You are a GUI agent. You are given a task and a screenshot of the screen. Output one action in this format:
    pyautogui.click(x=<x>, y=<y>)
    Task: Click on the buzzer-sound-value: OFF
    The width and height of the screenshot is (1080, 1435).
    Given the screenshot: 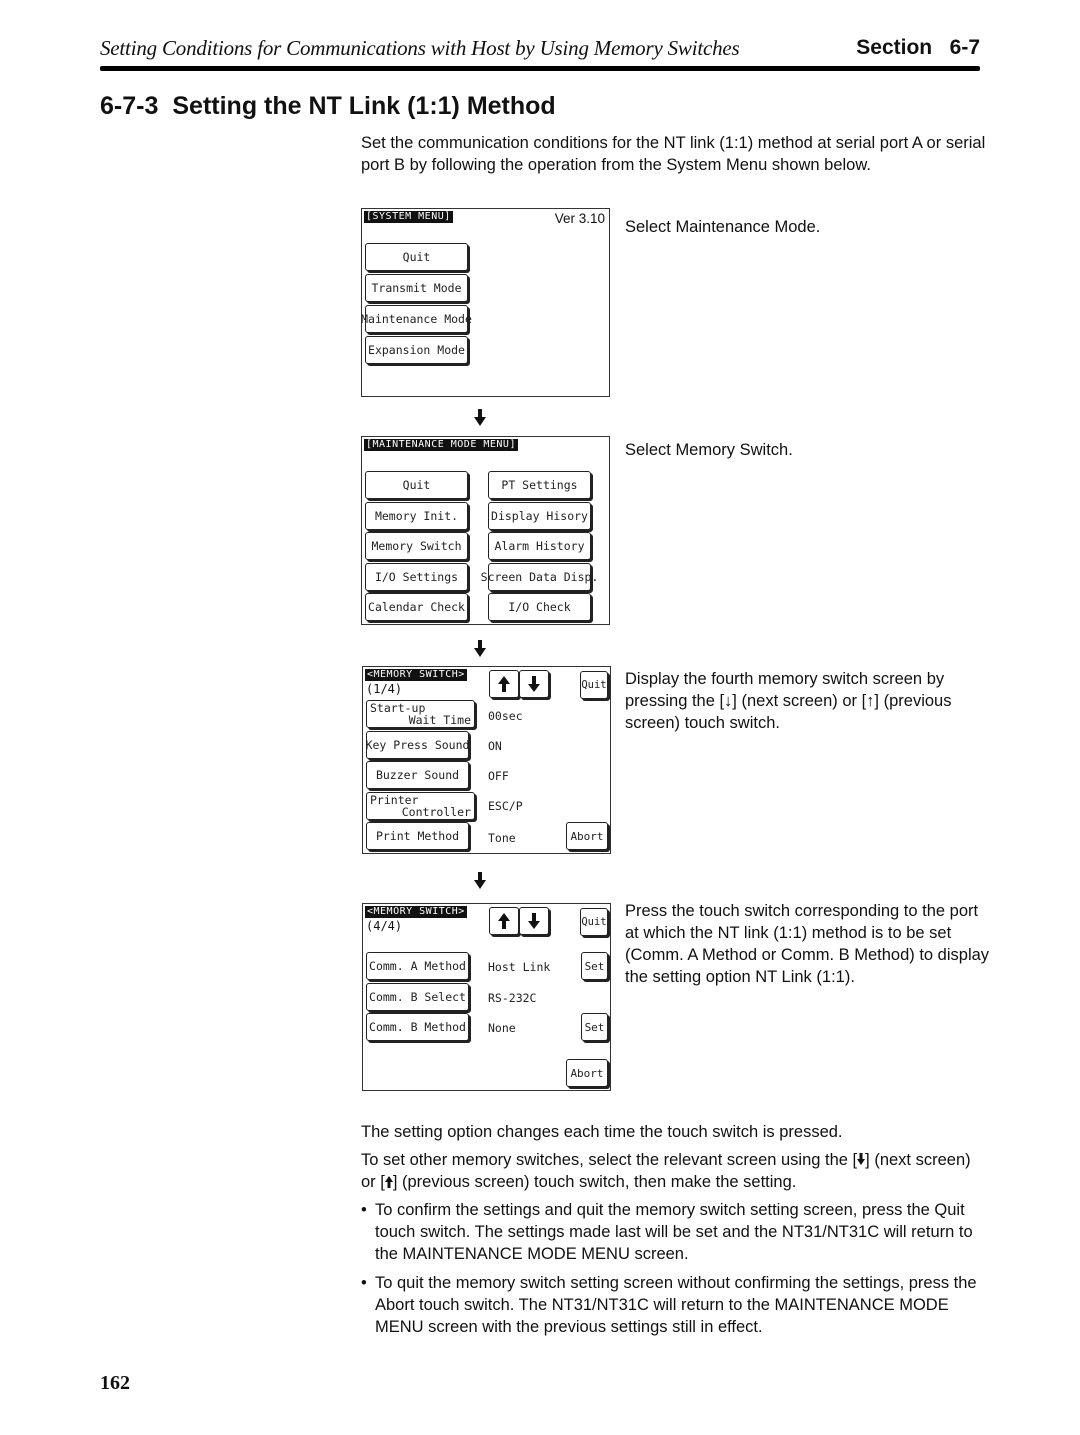 What is the action you would take?
    pyautogui.click(x=498, y=776)
    